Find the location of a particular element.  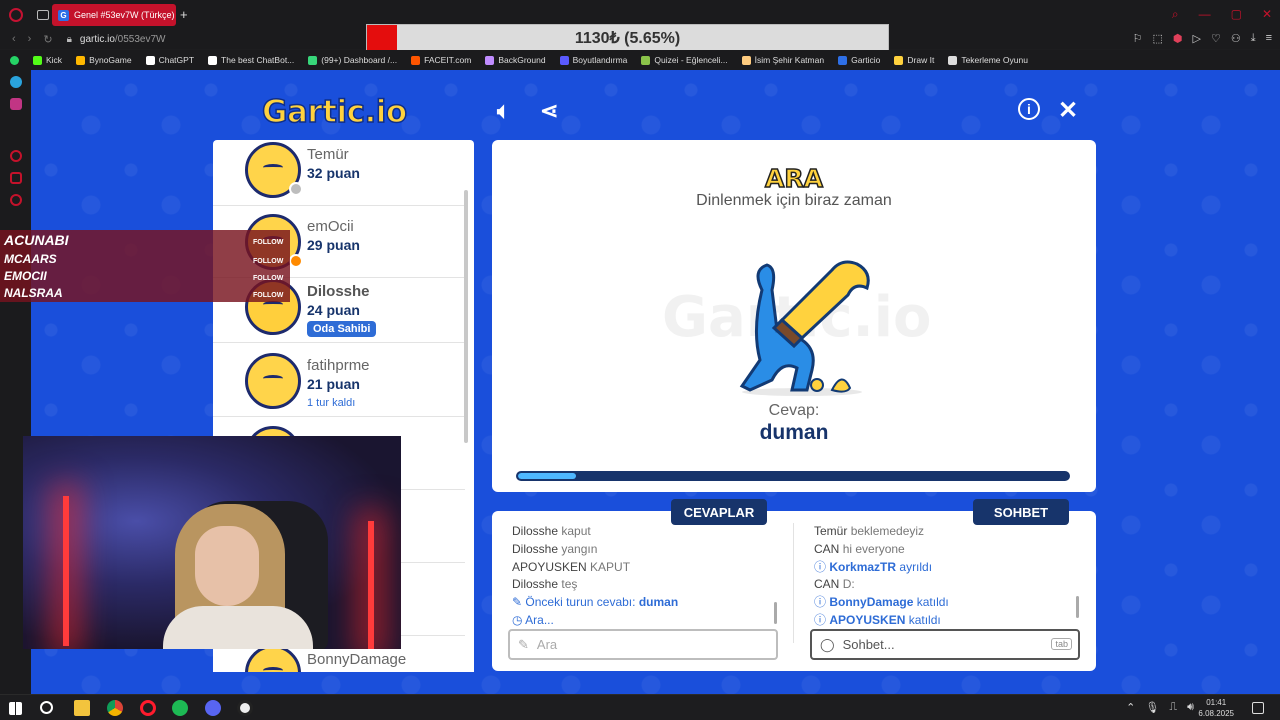

paint-splash is located at coordinates (841, 385).